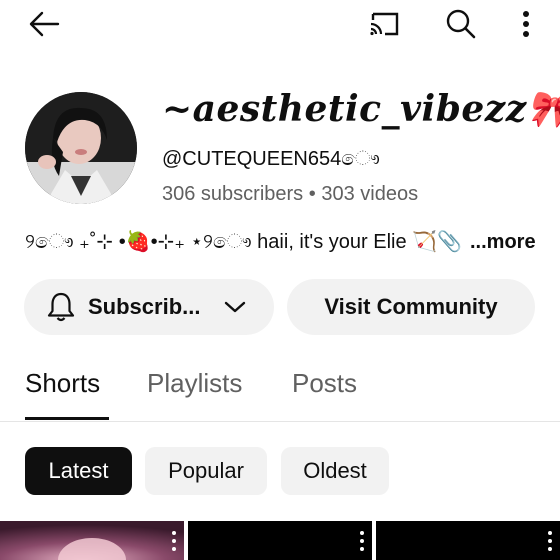  I want to click on back-button, so click(44, 24).